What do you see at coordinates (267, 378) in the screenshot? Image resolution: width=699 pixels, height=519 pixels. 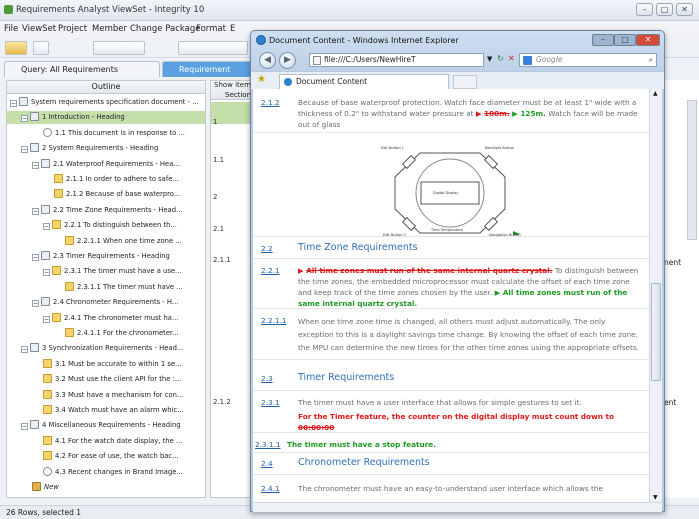 I see `section-number: 2.3` at bounding box center [267, 378].